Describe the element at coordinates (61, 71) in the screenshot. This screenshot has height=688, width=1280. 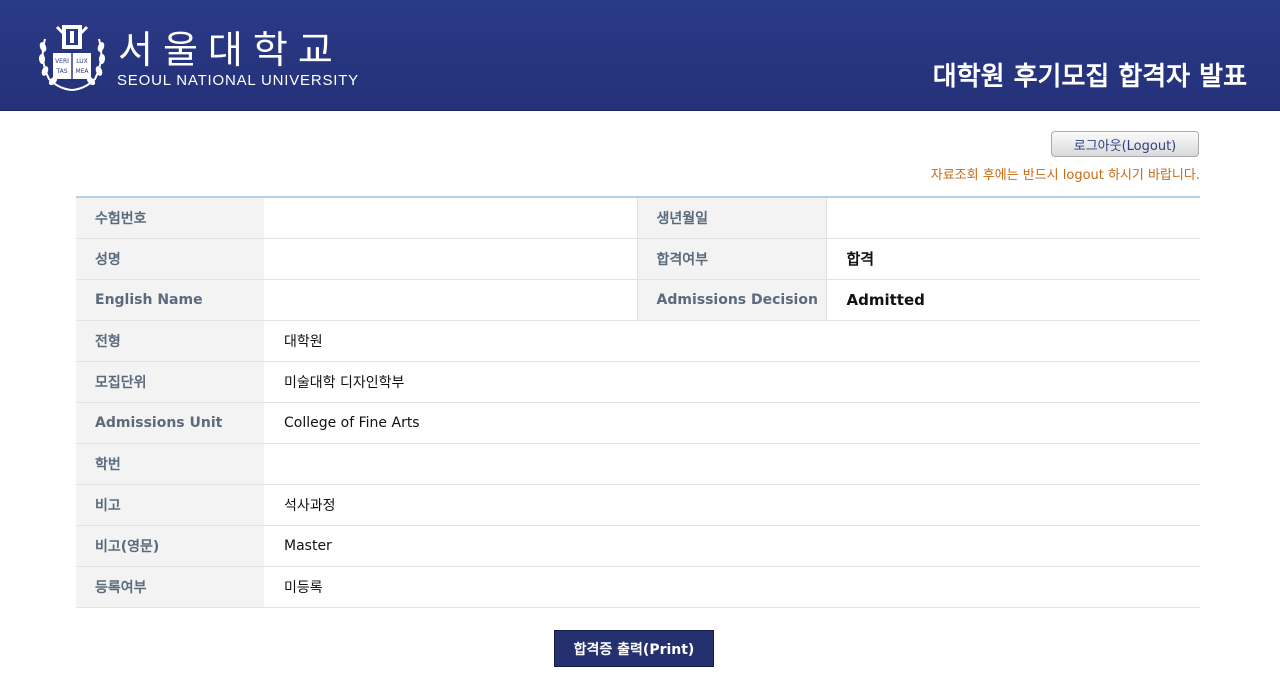
I see `svg-text: TAS` at that location.